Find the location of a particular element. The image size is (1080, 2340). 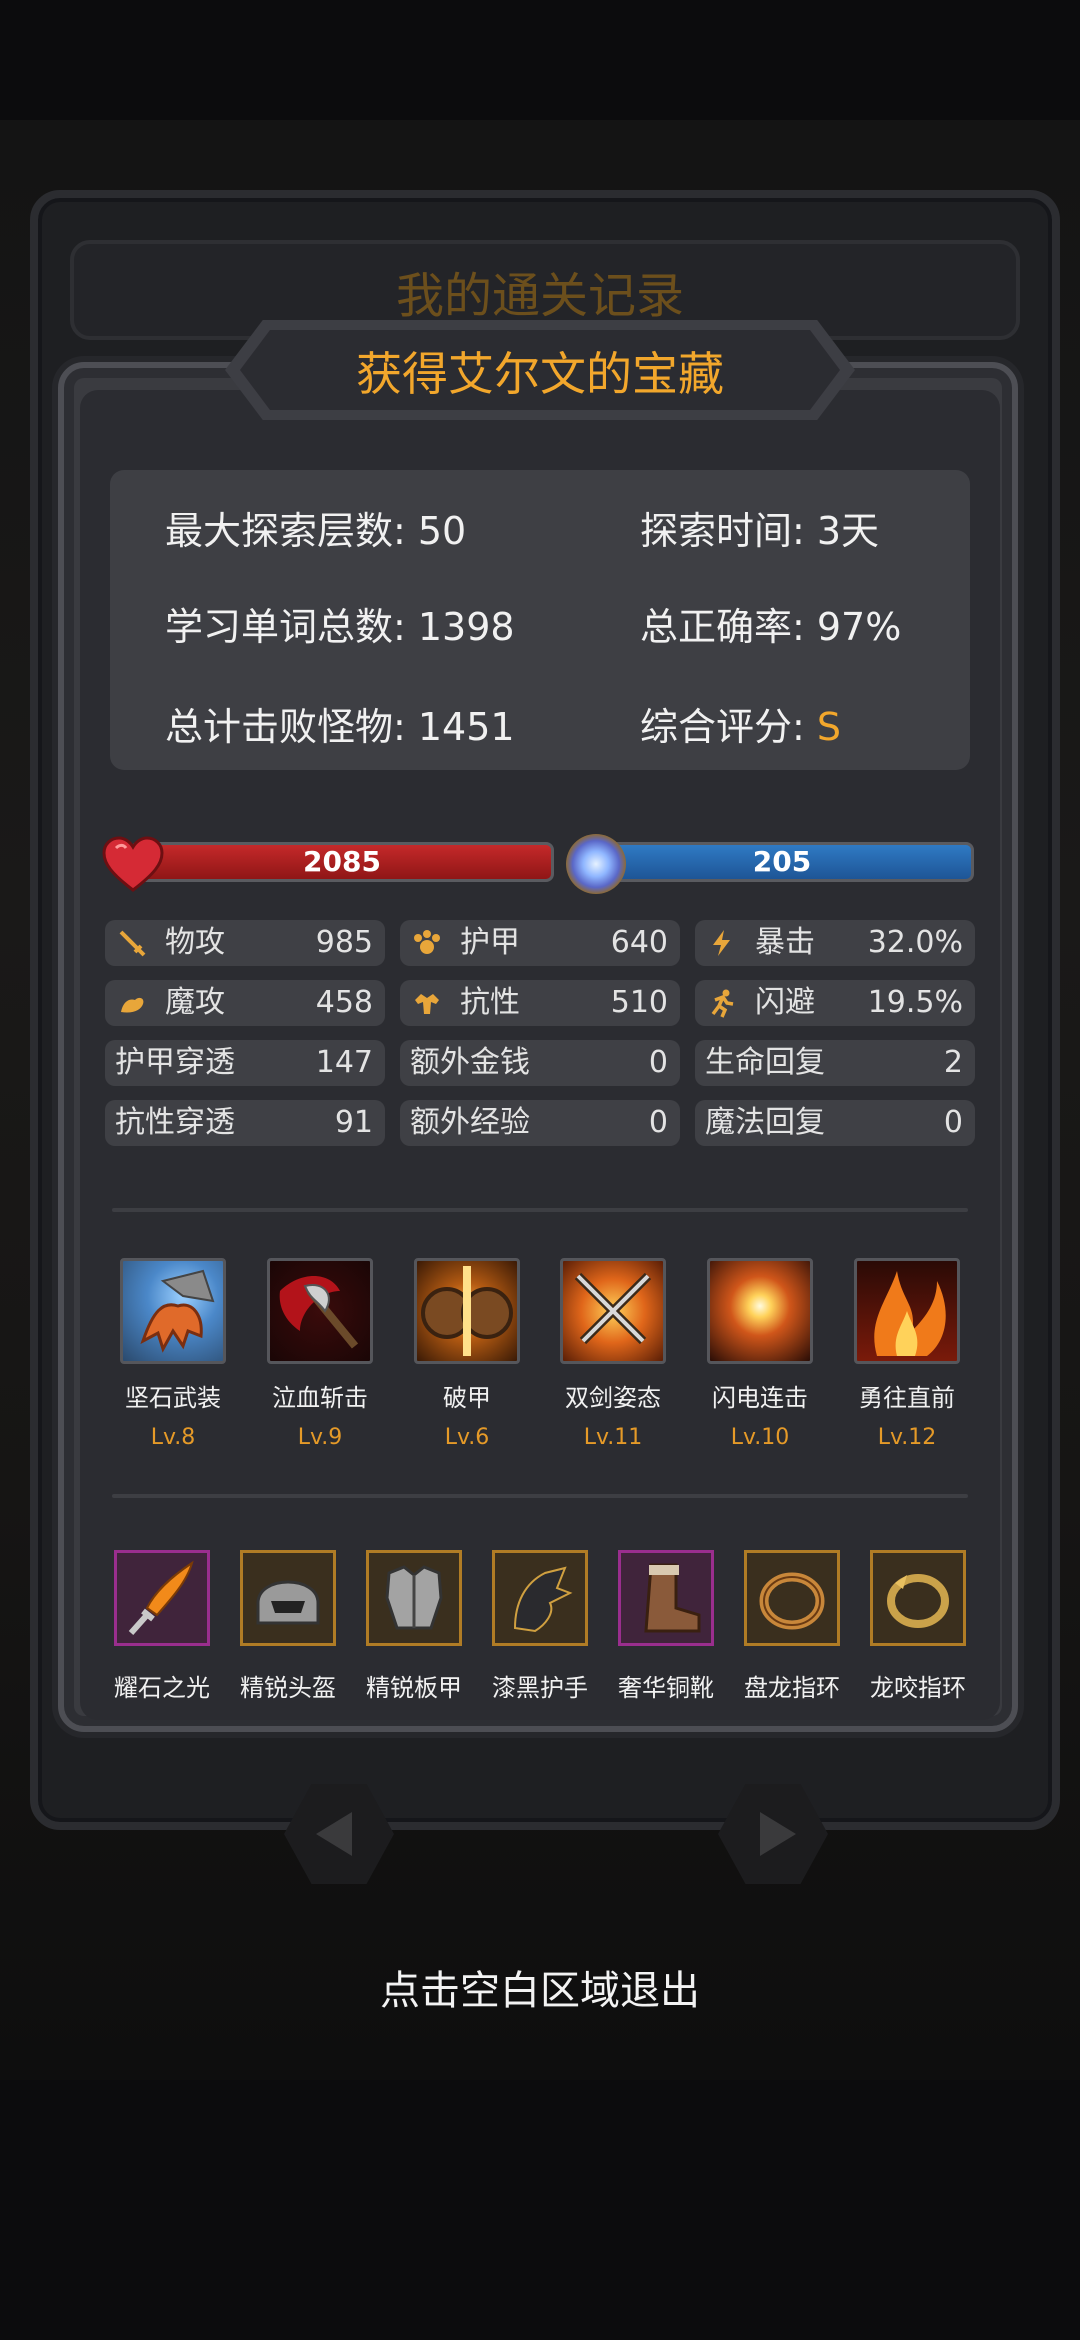

equip-name: 奢华铜靴 is located at coordinates (666, 1688).